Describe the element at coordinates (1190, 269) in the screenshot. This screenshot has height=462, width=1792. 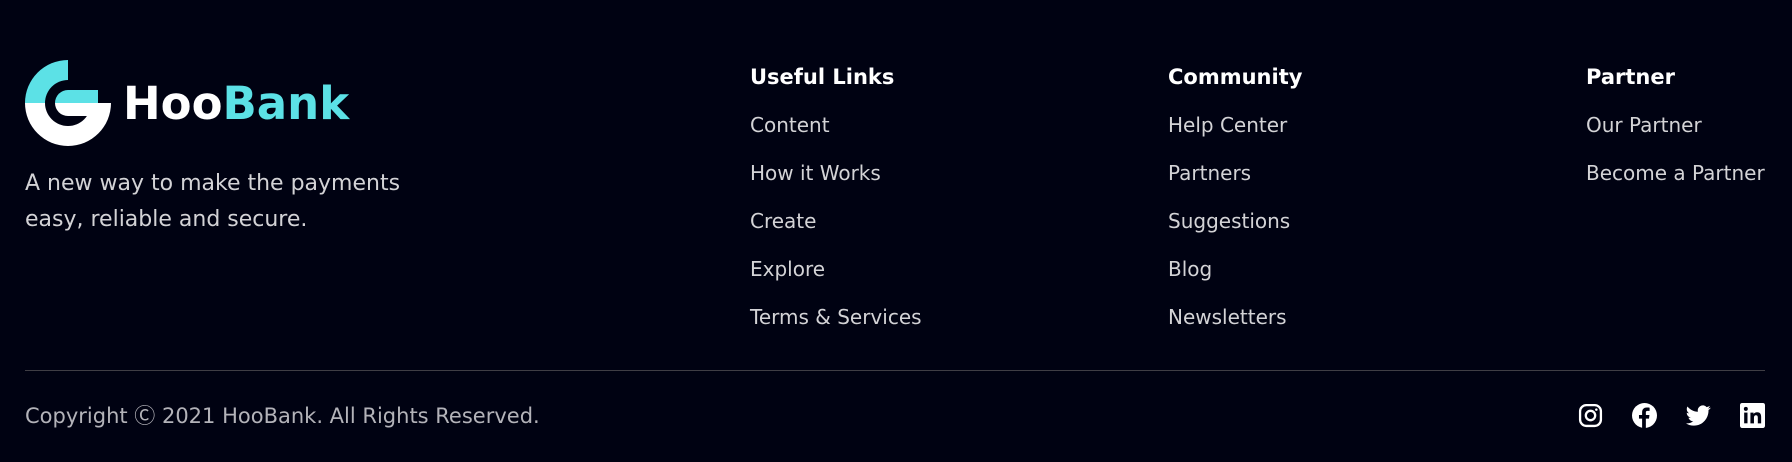
I see `link-label: Blog` at that location.